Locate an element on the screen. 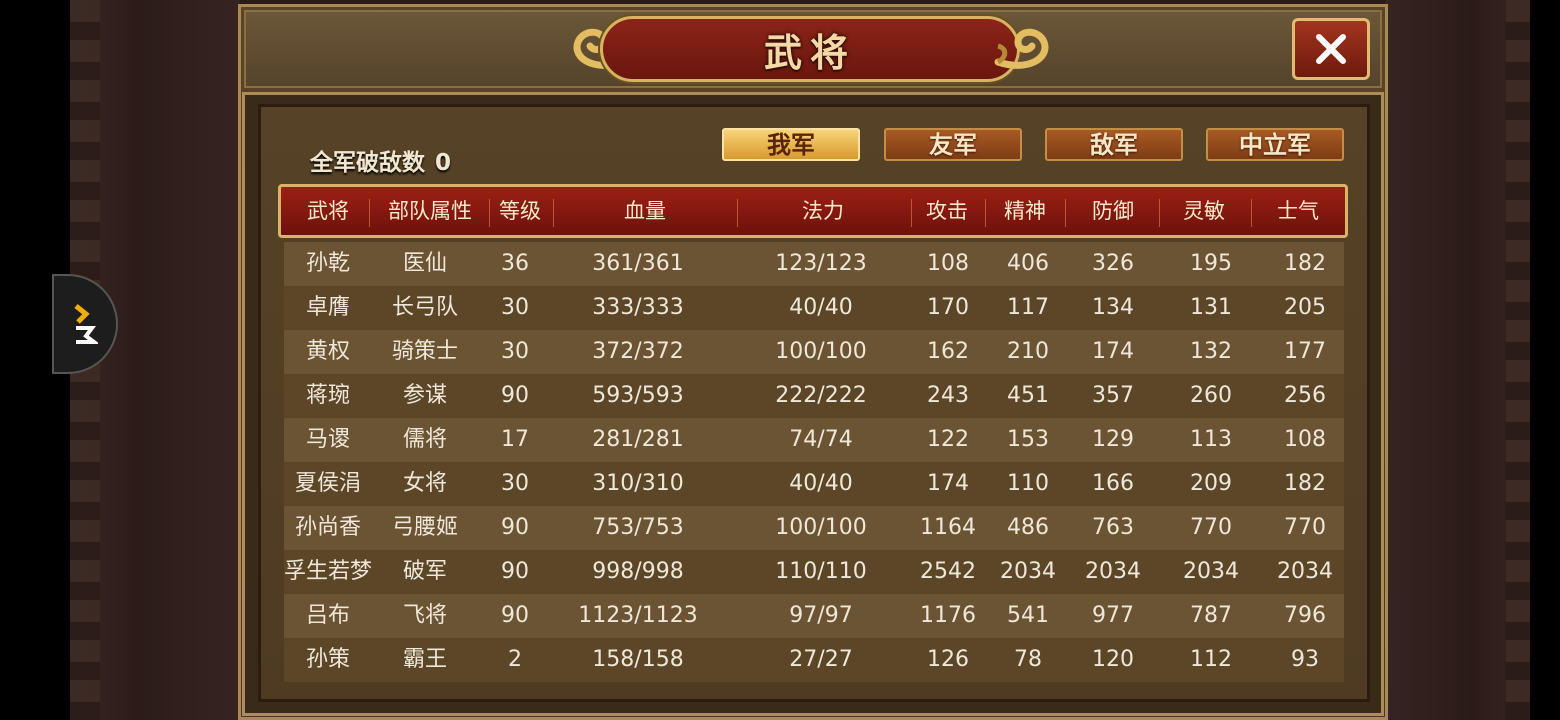 The width and height of the screenshot is (1560, 720). cell-attack: 1164 is located at coordinates (948, 527).